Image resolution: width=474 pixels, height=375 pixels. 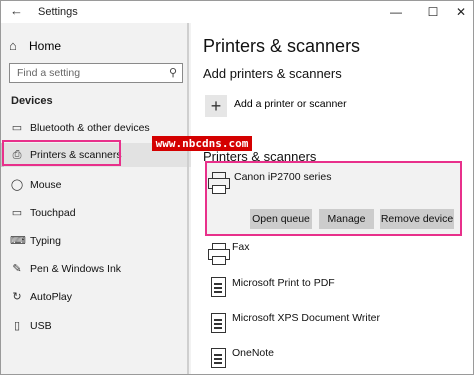 I want to click on sidebar-item-label: Home, so click(x=45, y=46).